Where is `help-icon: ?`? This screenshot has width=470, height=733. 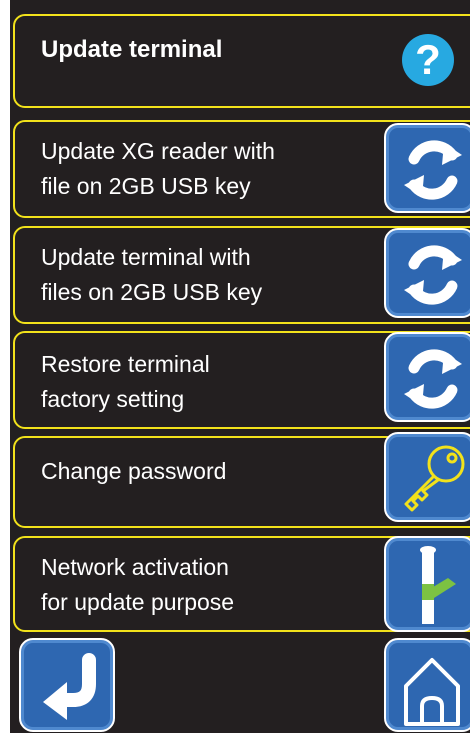 help-icon: ? is located at coordinates (428, 59).